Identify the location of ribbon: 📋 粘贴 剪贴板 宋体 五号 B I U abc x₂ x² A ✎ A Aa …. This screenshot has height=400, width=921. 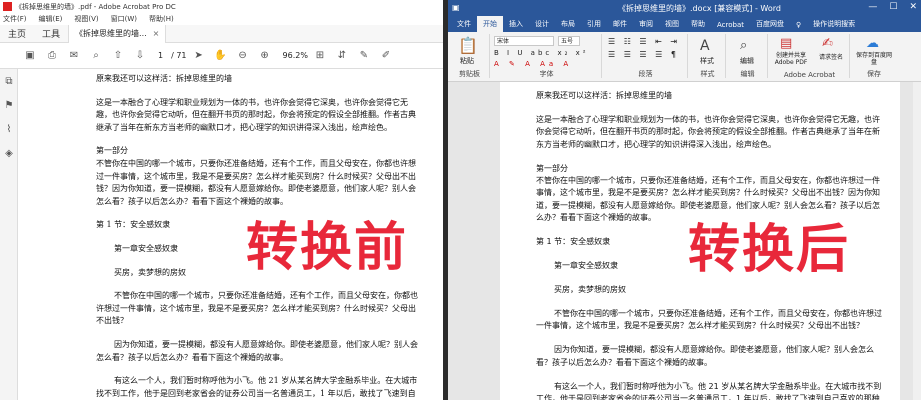
(684, 57).